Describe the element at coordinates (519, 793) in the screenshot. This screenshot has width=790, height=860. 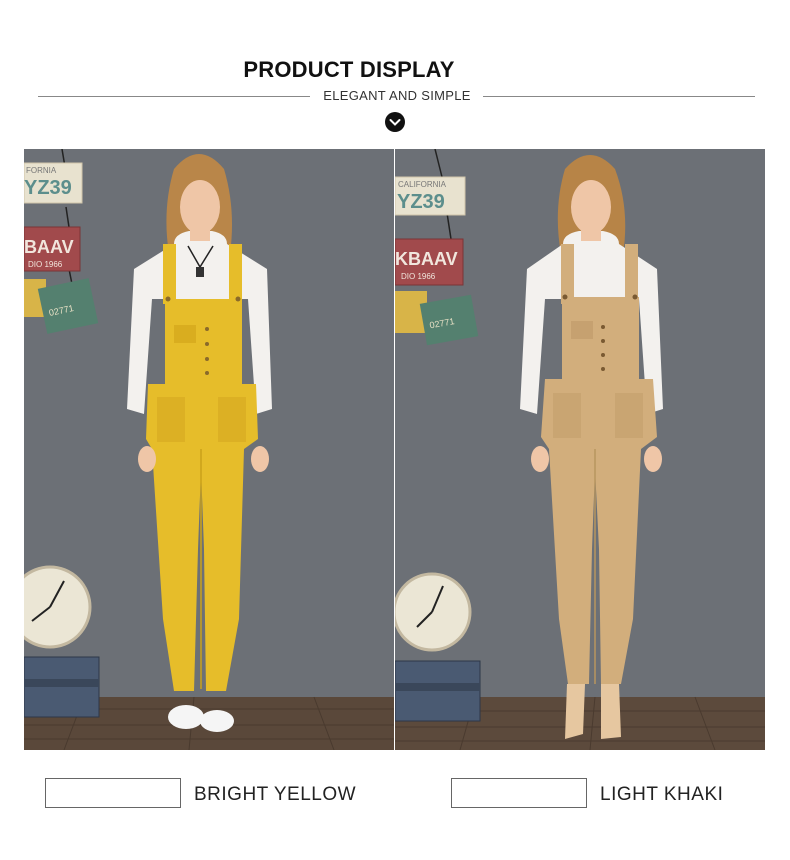
I see `color-swatch-khaki` at that location.